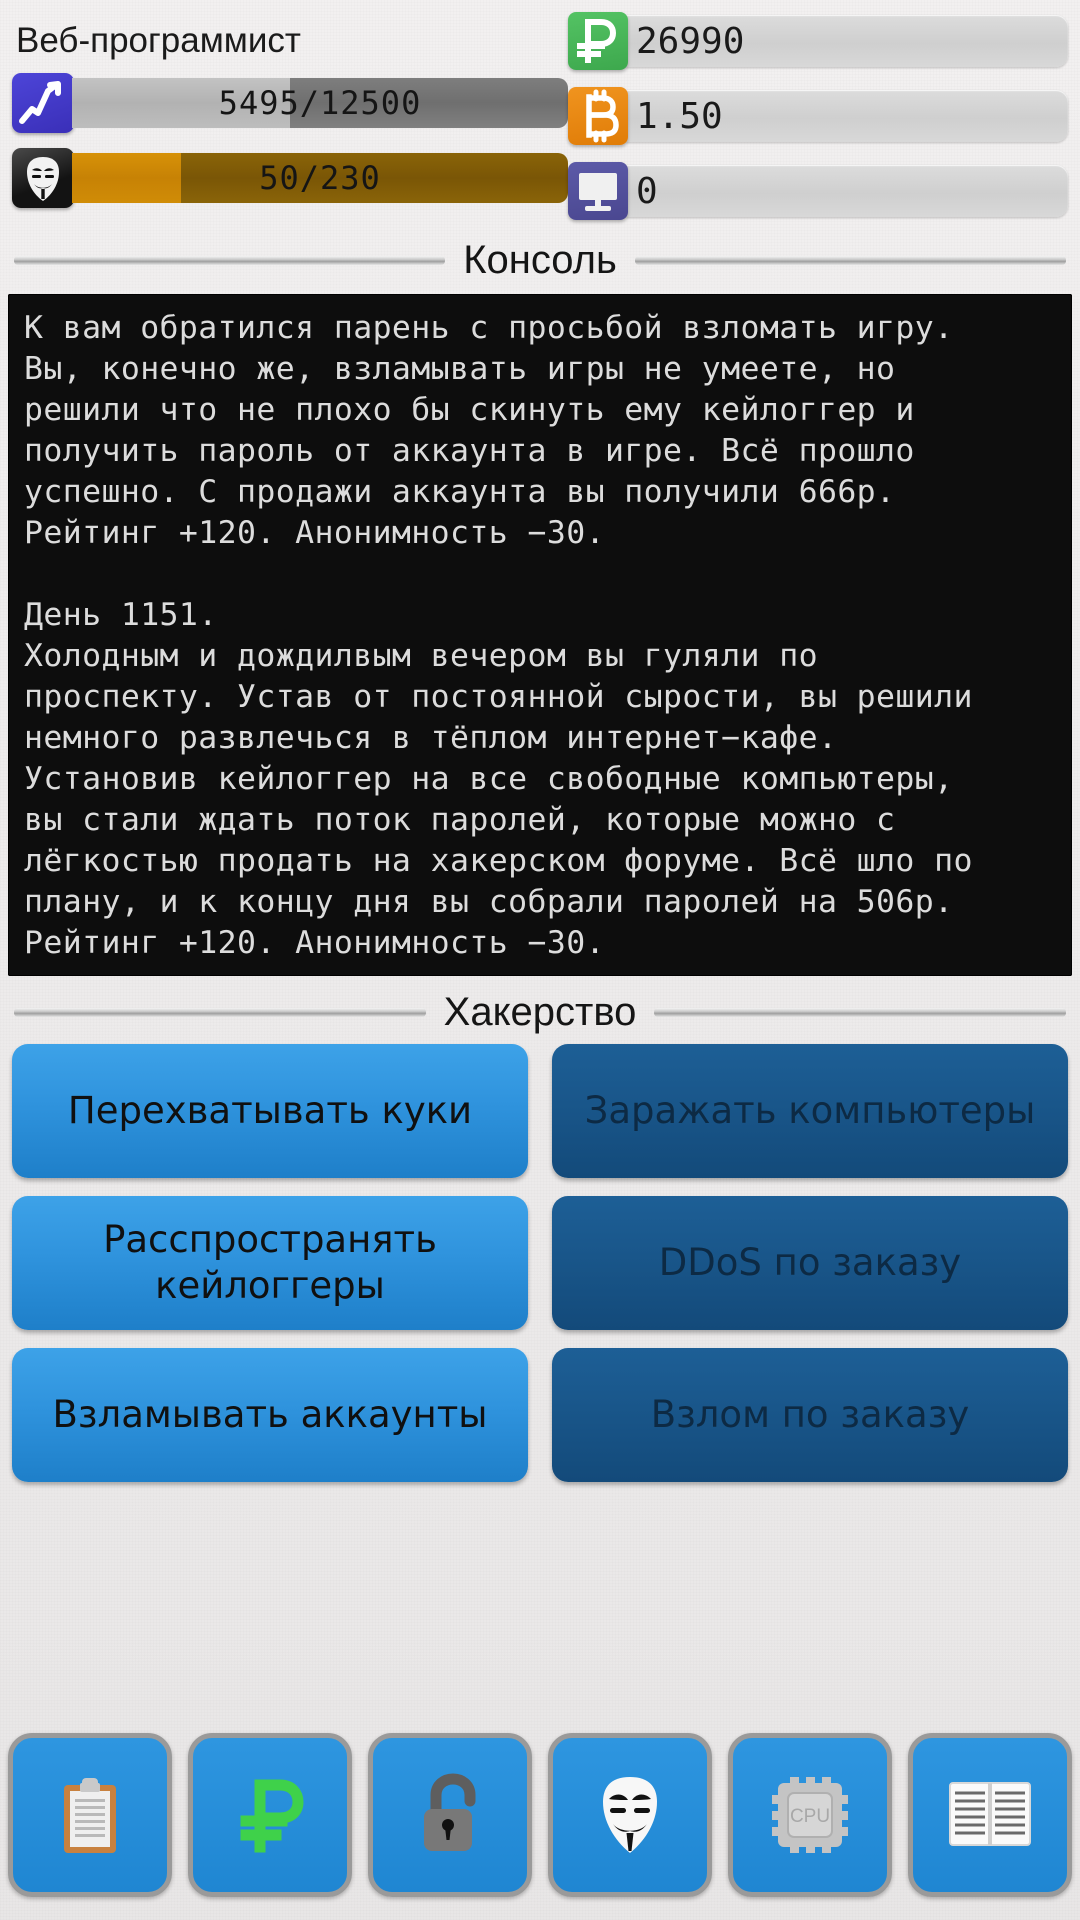 This screenshot has height=1920, width=1080. I want to click on computers-value: 0, so click(847, 191).